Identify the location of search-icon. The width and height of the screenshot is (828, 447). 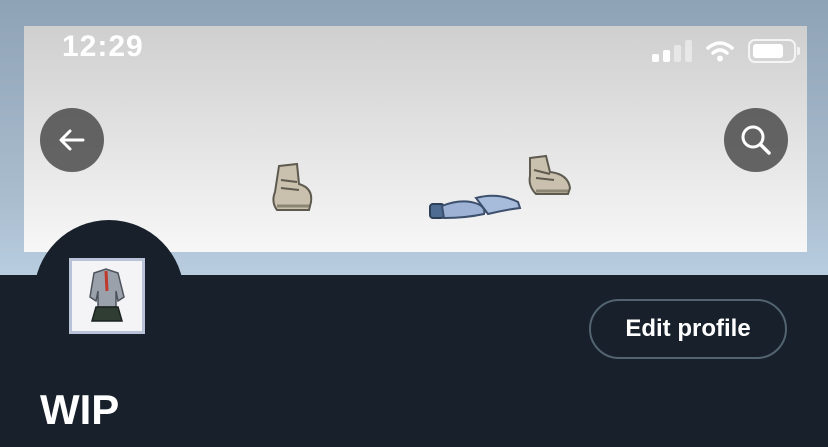
(756, 140).